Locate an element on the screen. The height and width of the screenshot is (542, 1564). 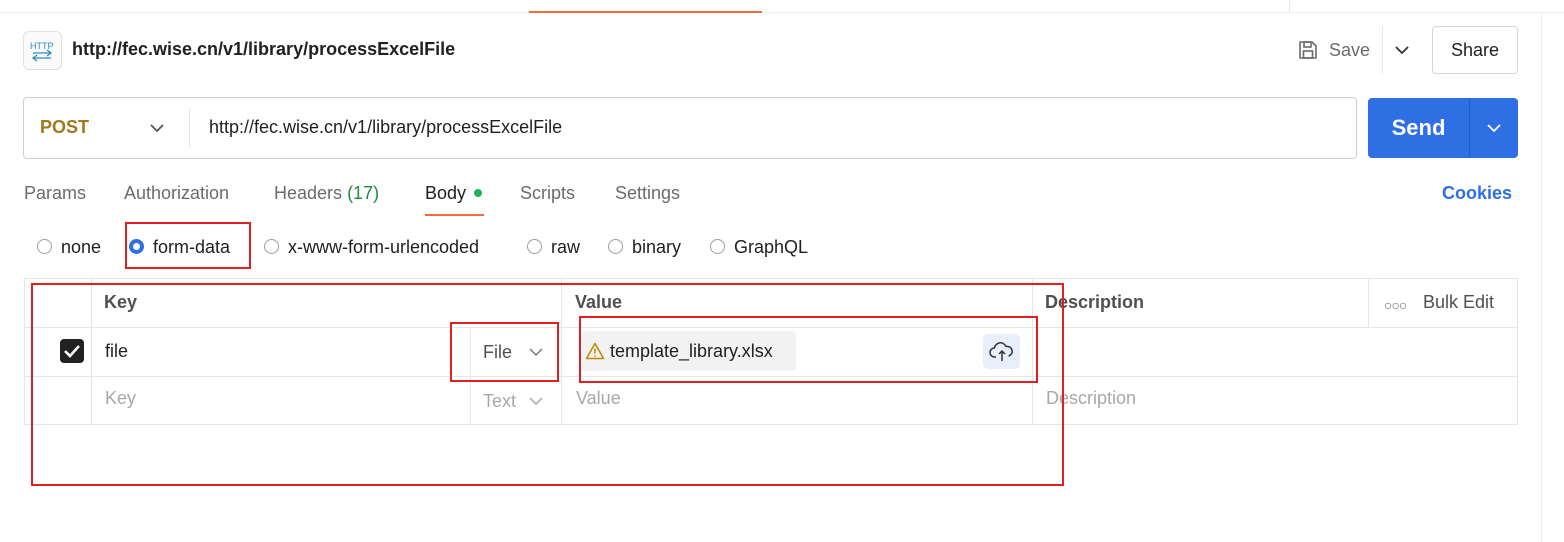
radio-none is located at coordinates (44, 246).